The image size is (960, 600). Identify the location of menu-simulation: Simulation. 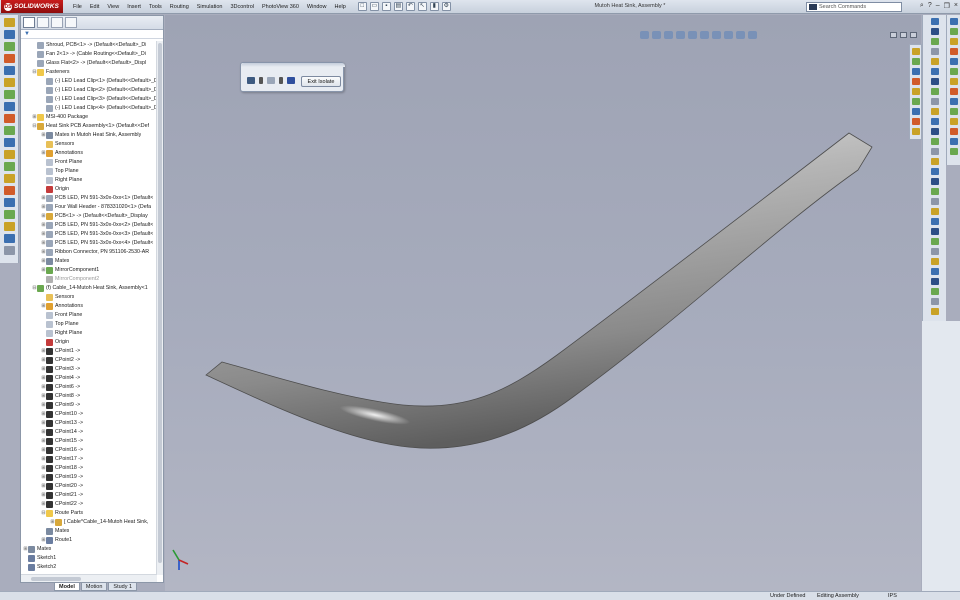
(210, 7).